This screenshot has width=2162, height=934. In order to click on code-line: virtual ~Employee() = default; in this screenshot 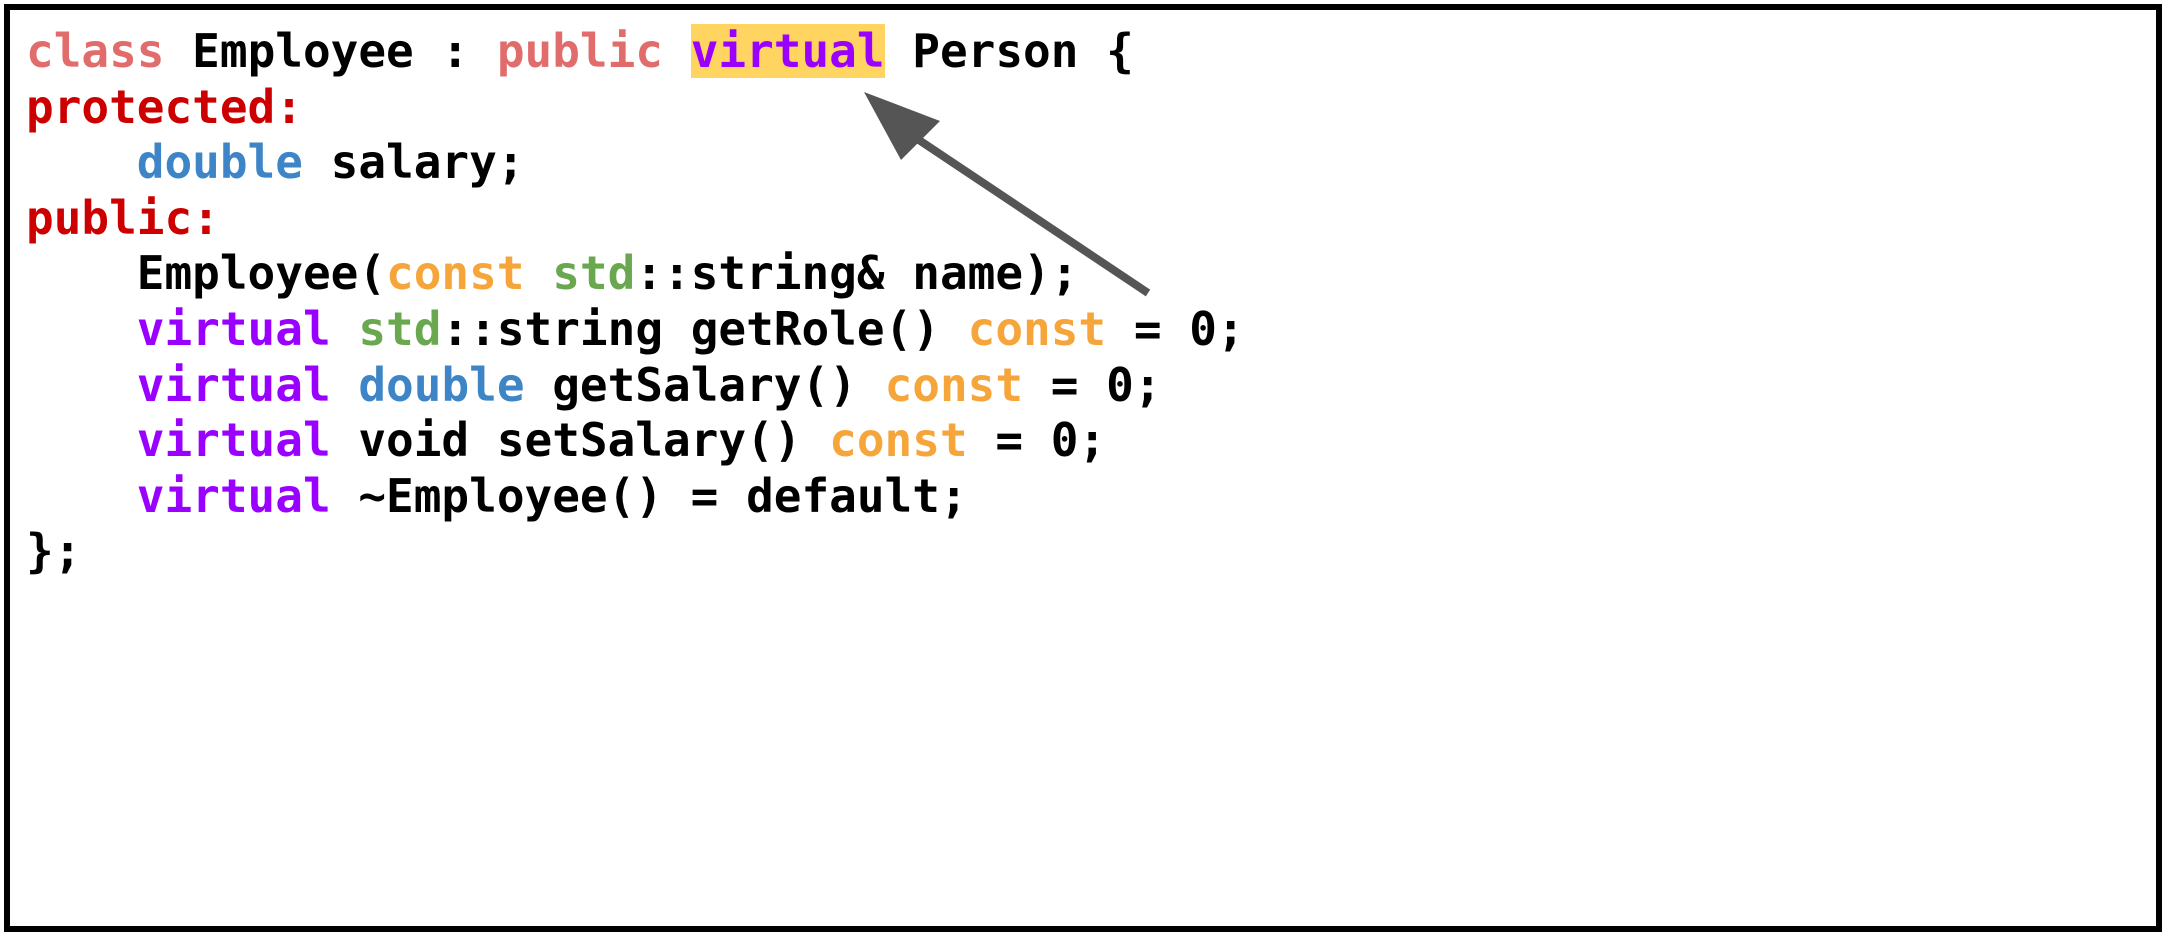, I will do `click(635, 497)`.